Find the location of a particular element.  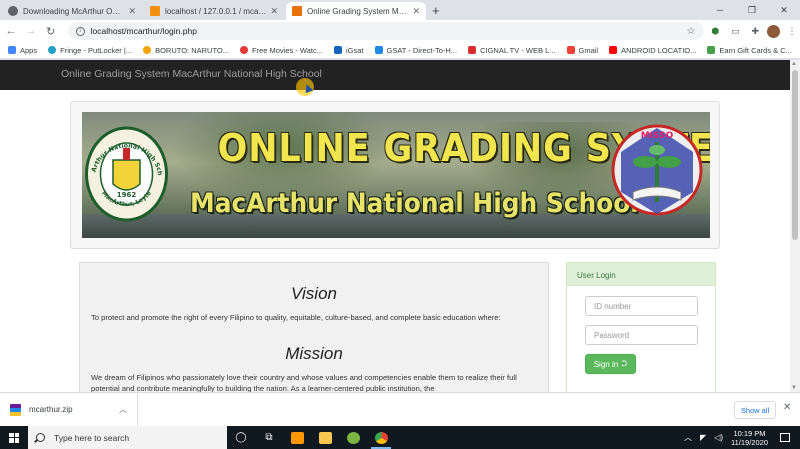

cortana-icon: ◯ is located at coordinates (241, 437).